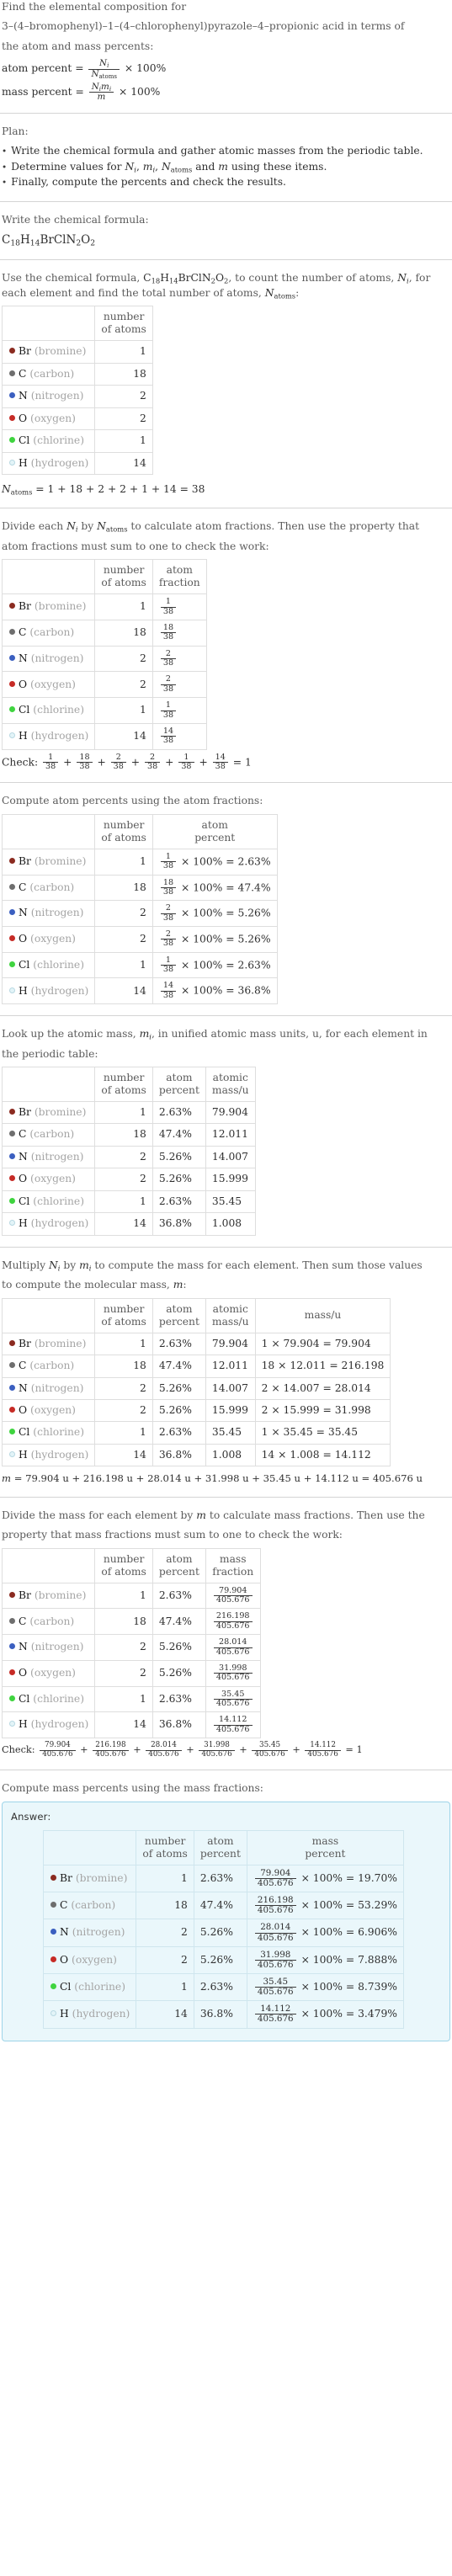  I want to click on atom-percent-value: 5.26%, so click(179, 1157).